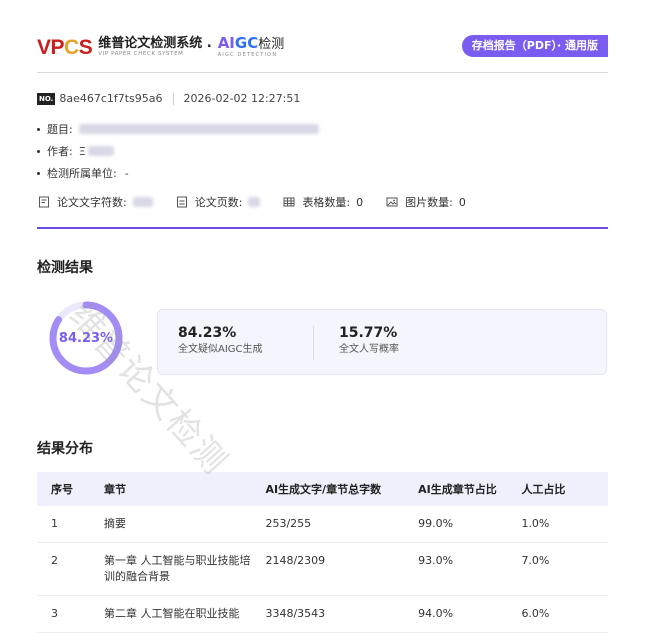 The width and height of the screenshot is (650, 633). I want to click on image-count-stat: 图片数量: 0, so click(425, 202).